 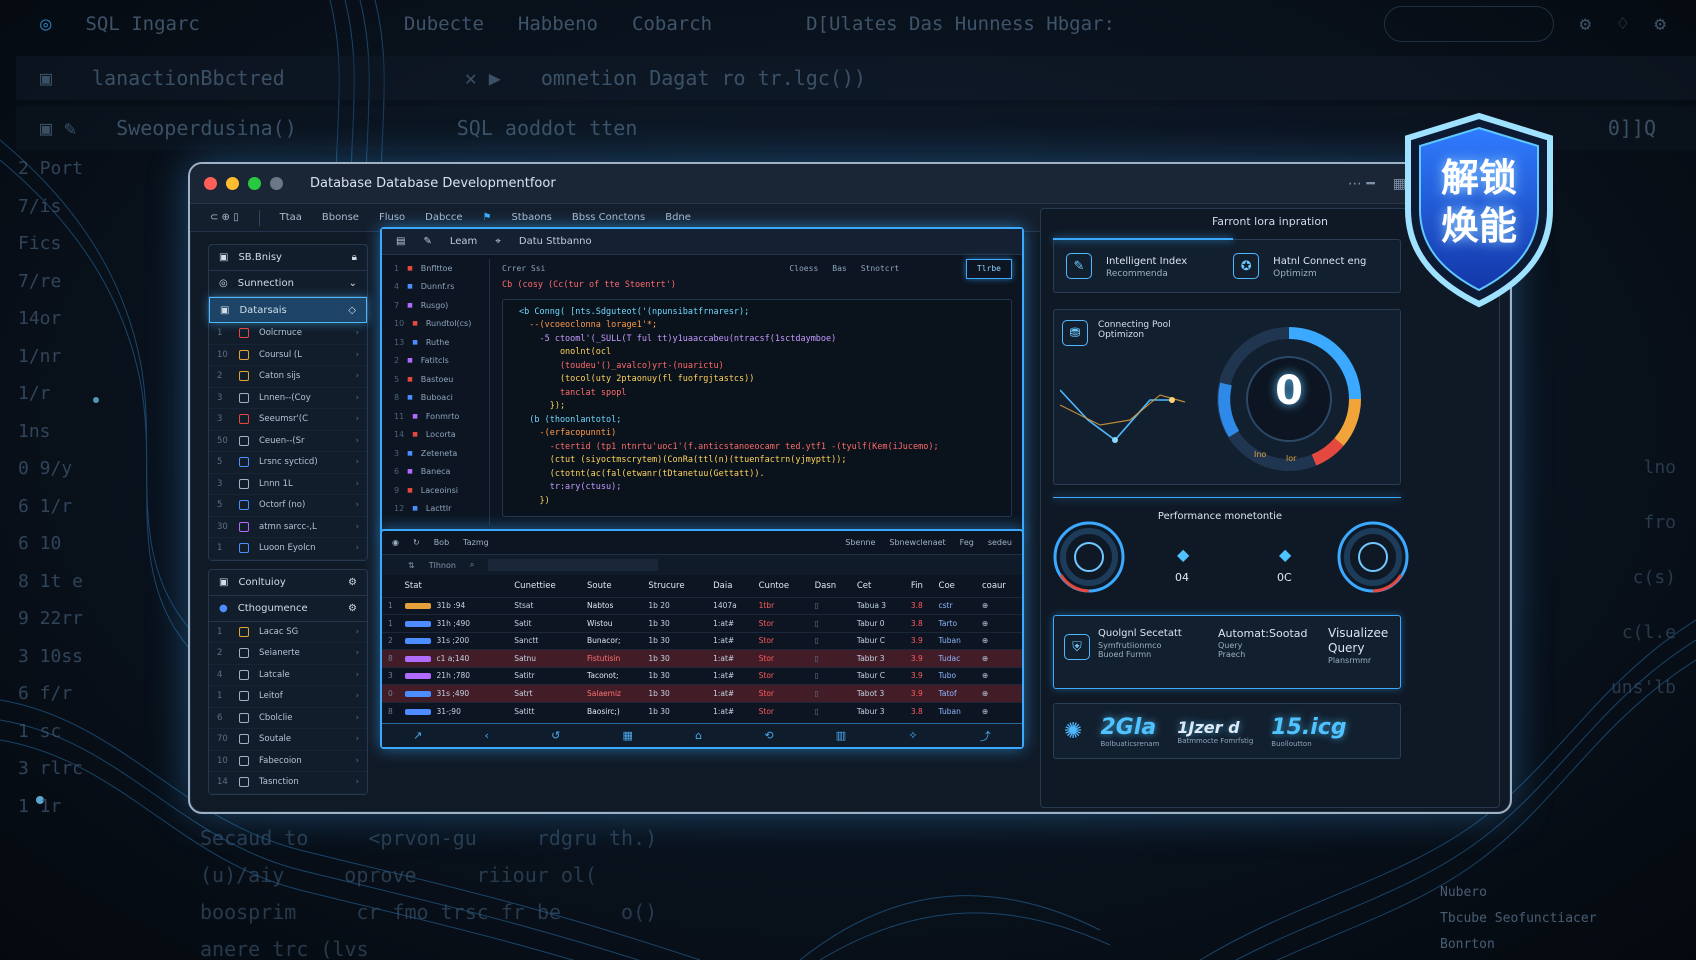 I want to click on subbar-item: Stnotcrt, so click(x=880, y=269).